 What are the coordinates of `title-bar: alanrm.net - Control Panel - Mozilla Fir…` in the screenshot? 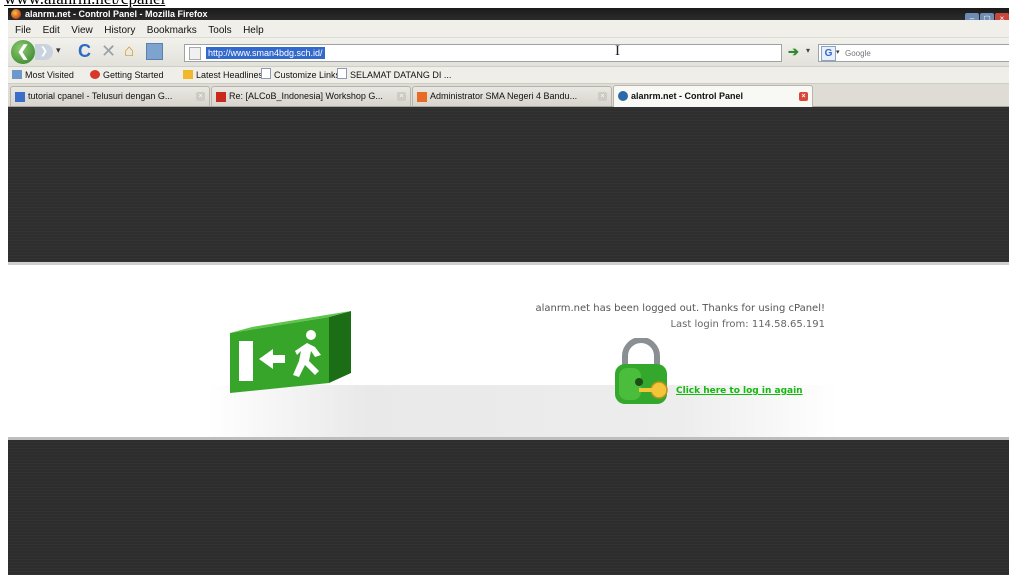 It's located at (508, 16).